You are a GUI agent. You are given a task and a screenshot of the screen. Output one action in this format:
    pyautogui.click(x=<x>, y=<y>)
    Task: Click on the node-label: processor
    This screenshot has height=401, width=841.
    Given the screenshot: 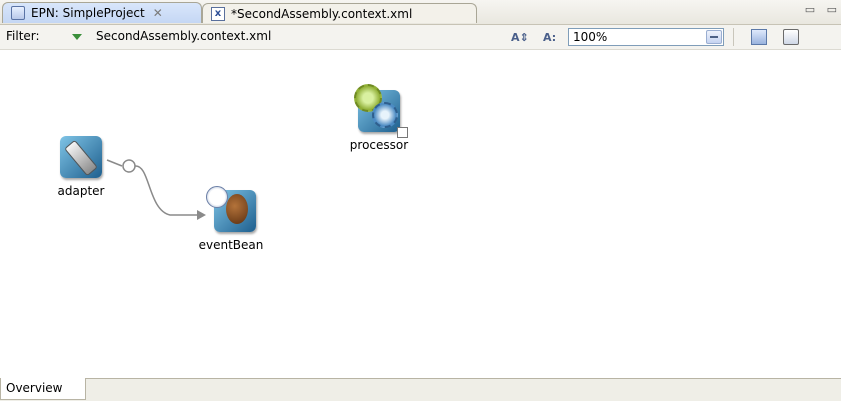 What is the action you would take?
    pyautogui.click(x=379, y=145)
    